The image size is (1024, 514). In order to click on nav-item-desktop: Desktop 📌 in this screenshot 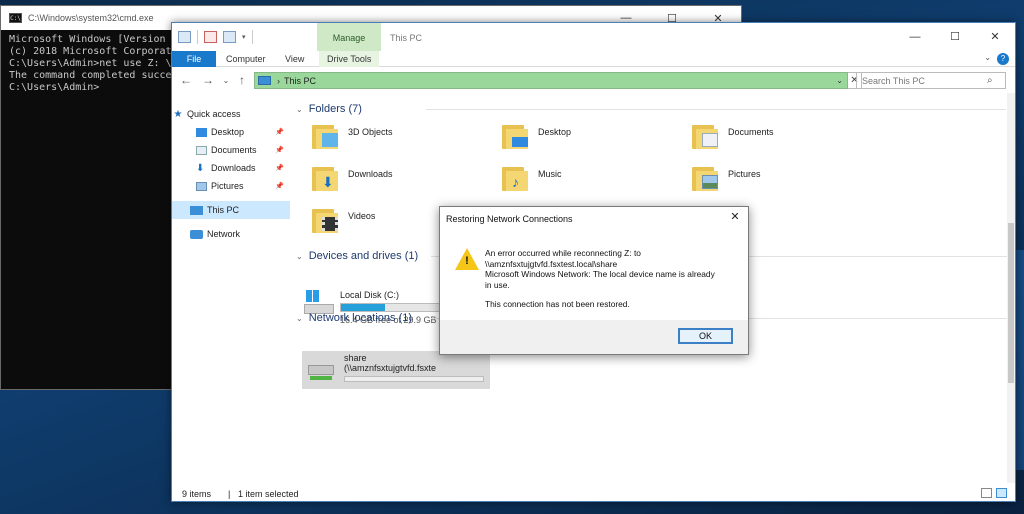, I will do `click(231, 132)`.